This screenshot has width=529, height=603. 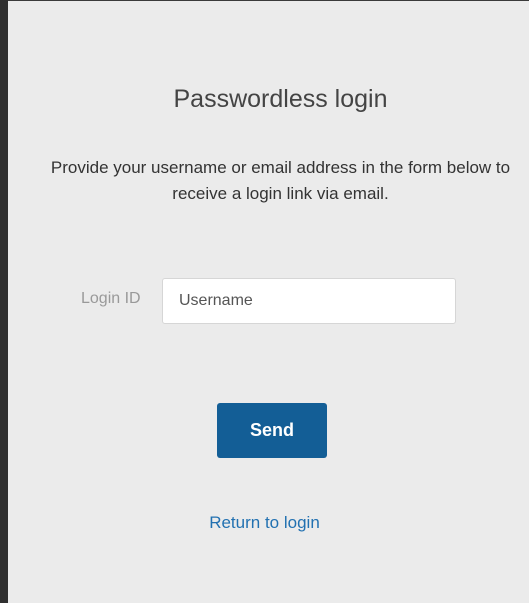 I want to click on page-title: Passwordless login, so click(x=280, y=99).